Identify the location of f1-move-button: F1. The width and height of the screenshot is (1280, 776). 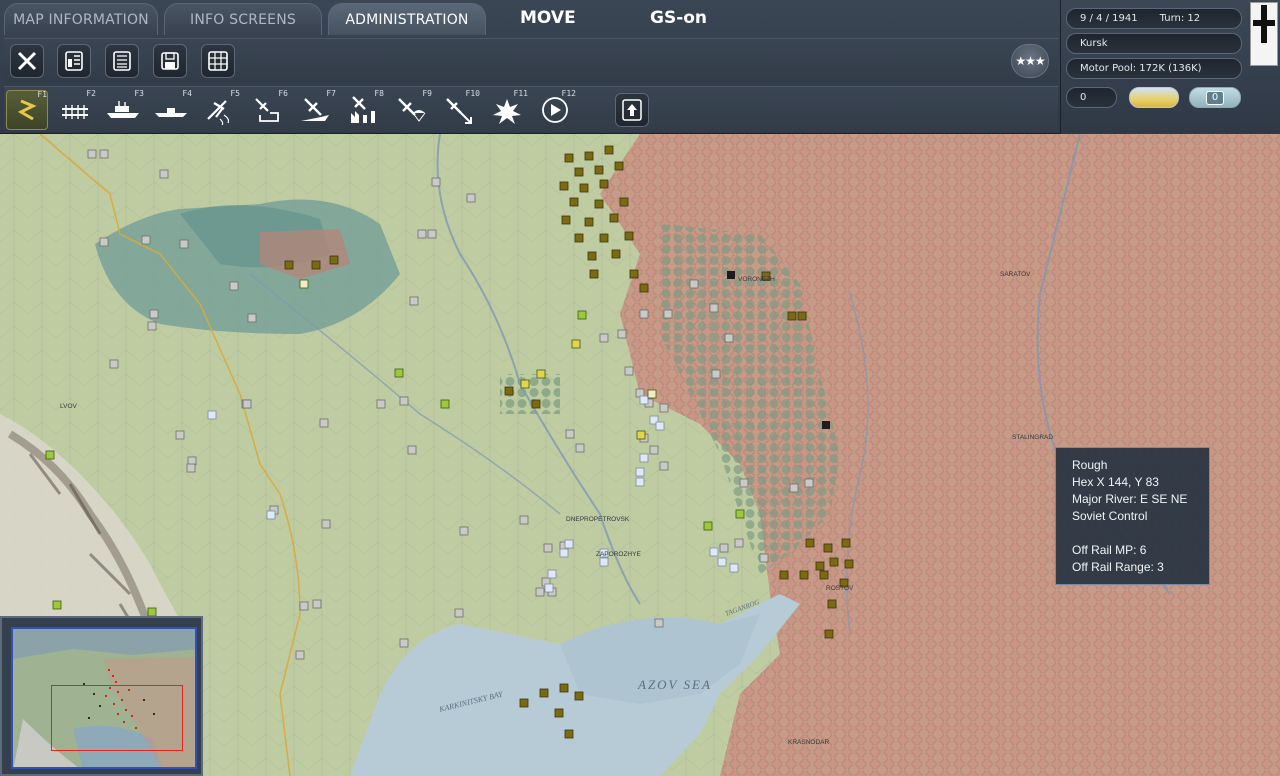
(27, 110).